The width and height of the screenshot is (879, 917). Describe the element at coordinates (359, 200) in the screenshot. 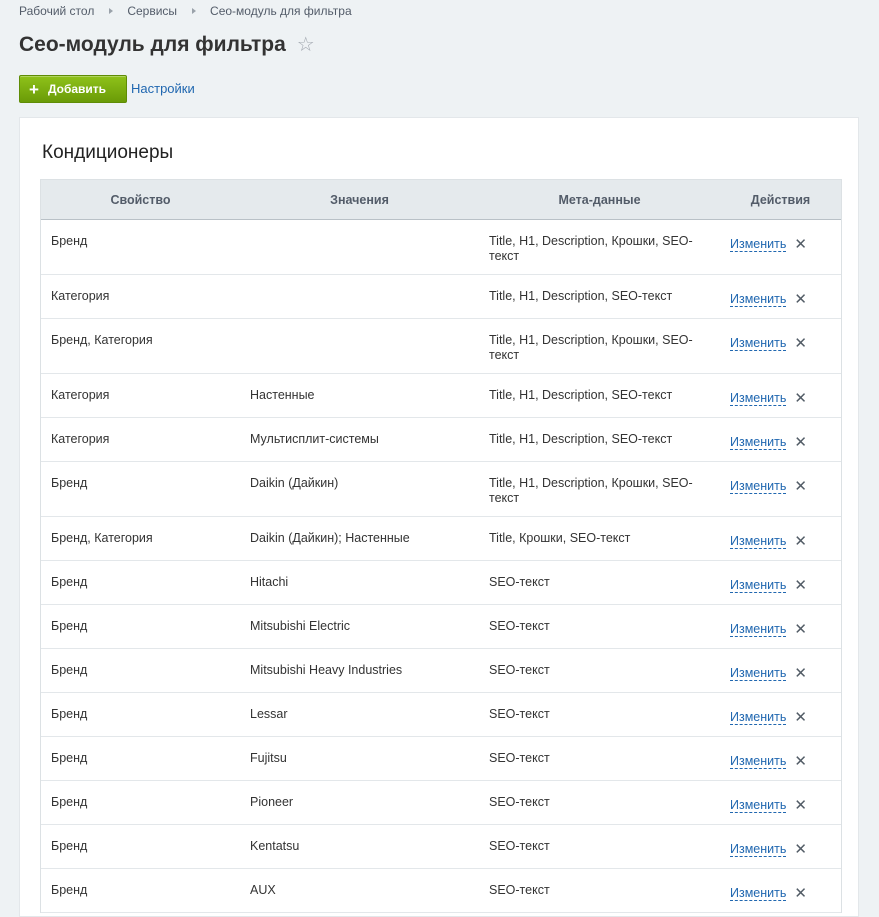

I see `header-values: Значения` at that location.